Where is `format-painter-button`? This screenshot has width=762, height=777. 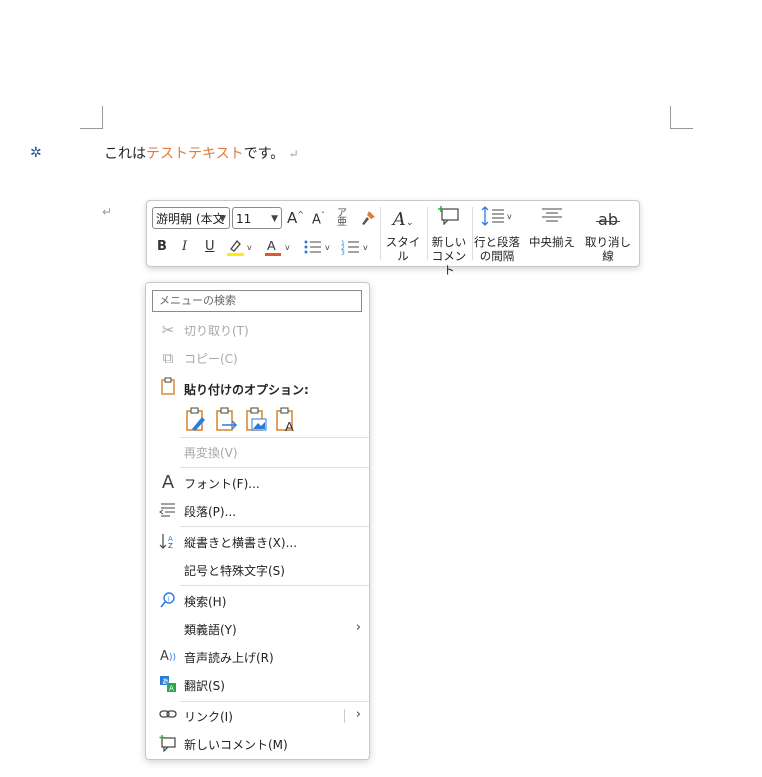
format-painter-button is located at coordinates (368, 220).